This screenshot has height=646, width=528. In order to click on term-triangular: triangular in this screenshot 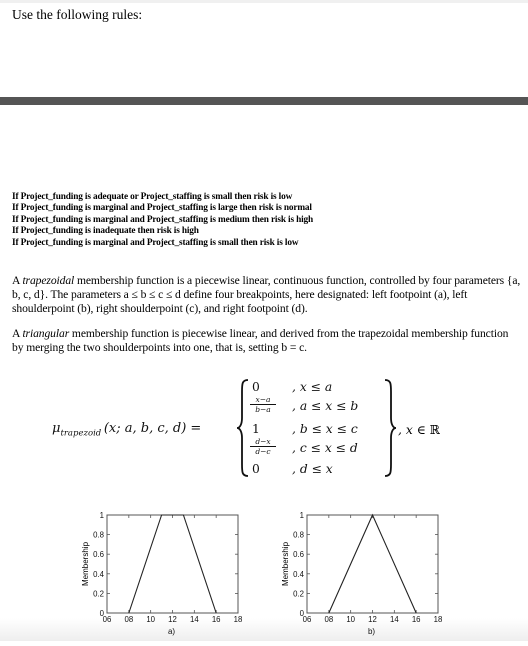, I will do `click(46, 333)`.